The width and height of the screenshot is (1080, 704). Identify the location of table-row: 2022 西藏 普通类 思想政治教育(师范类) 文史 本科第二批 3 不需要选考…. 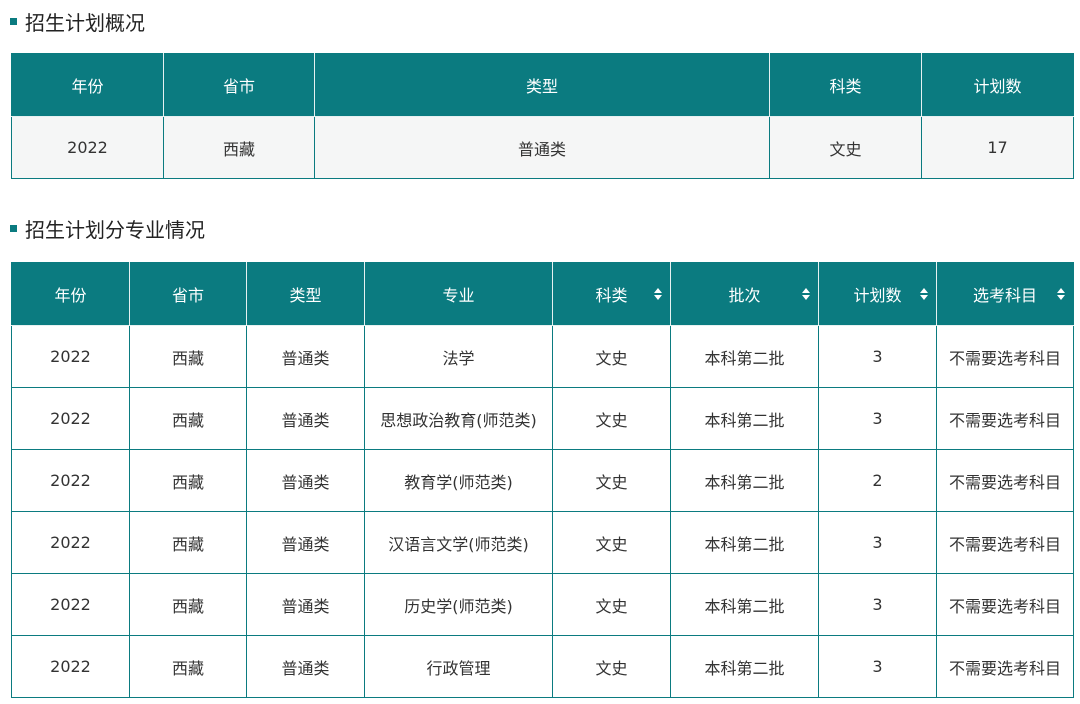
(542, 418).